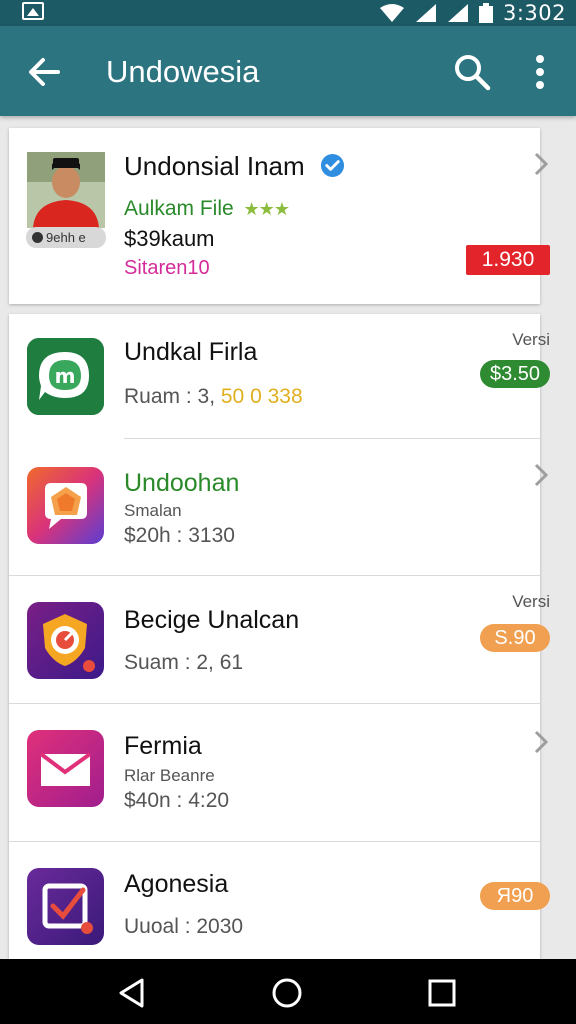  I want to click on list-item: Fermia Rlar Beanre $40n : 4:20, so click(279, 772).